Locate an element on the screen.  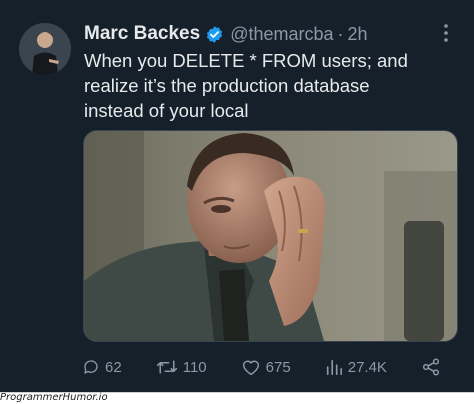
tweet-text-line: When you DELETE * FROM users; and is located at coordinates (246, 60).